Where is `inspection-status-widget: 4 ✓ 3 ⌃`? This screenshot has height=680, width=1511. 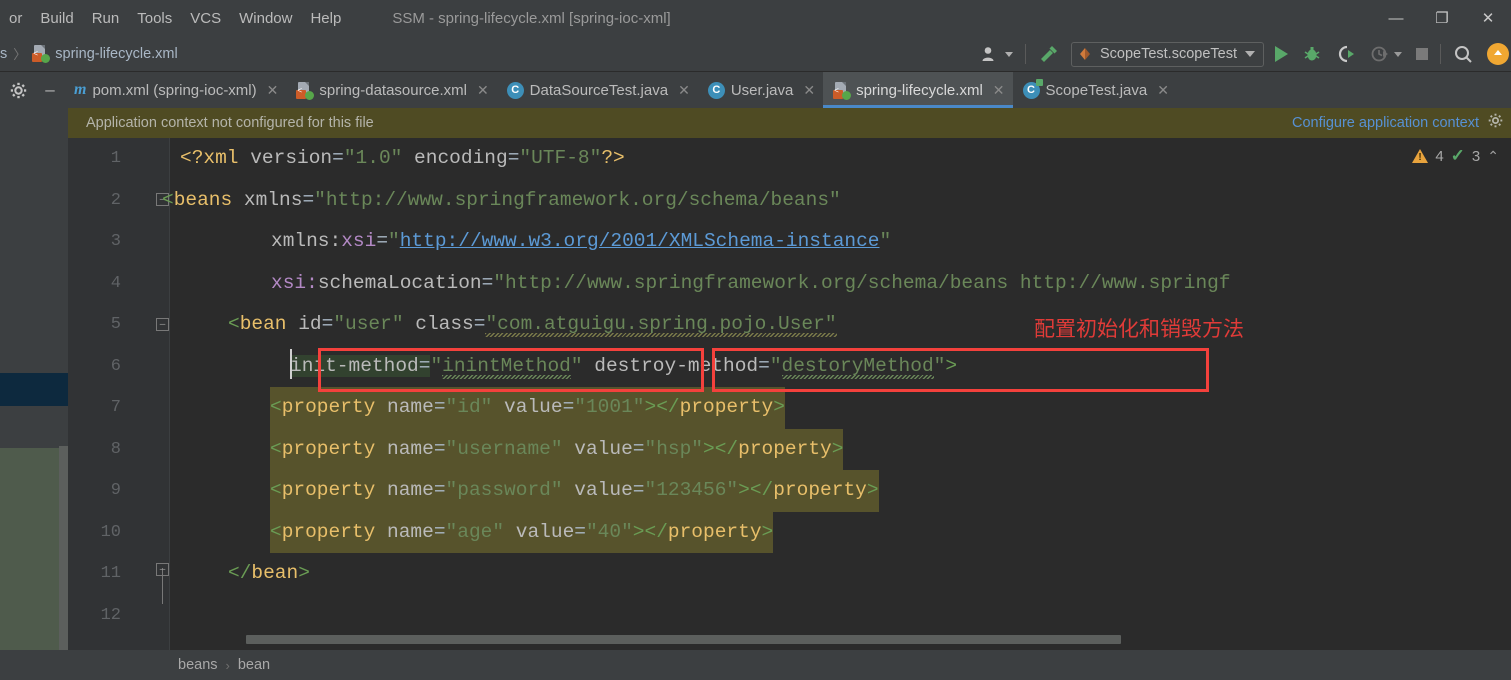 inspection-status-widget: 4 ✓ 3 ⌃ is located at coordinates (1455, 156).